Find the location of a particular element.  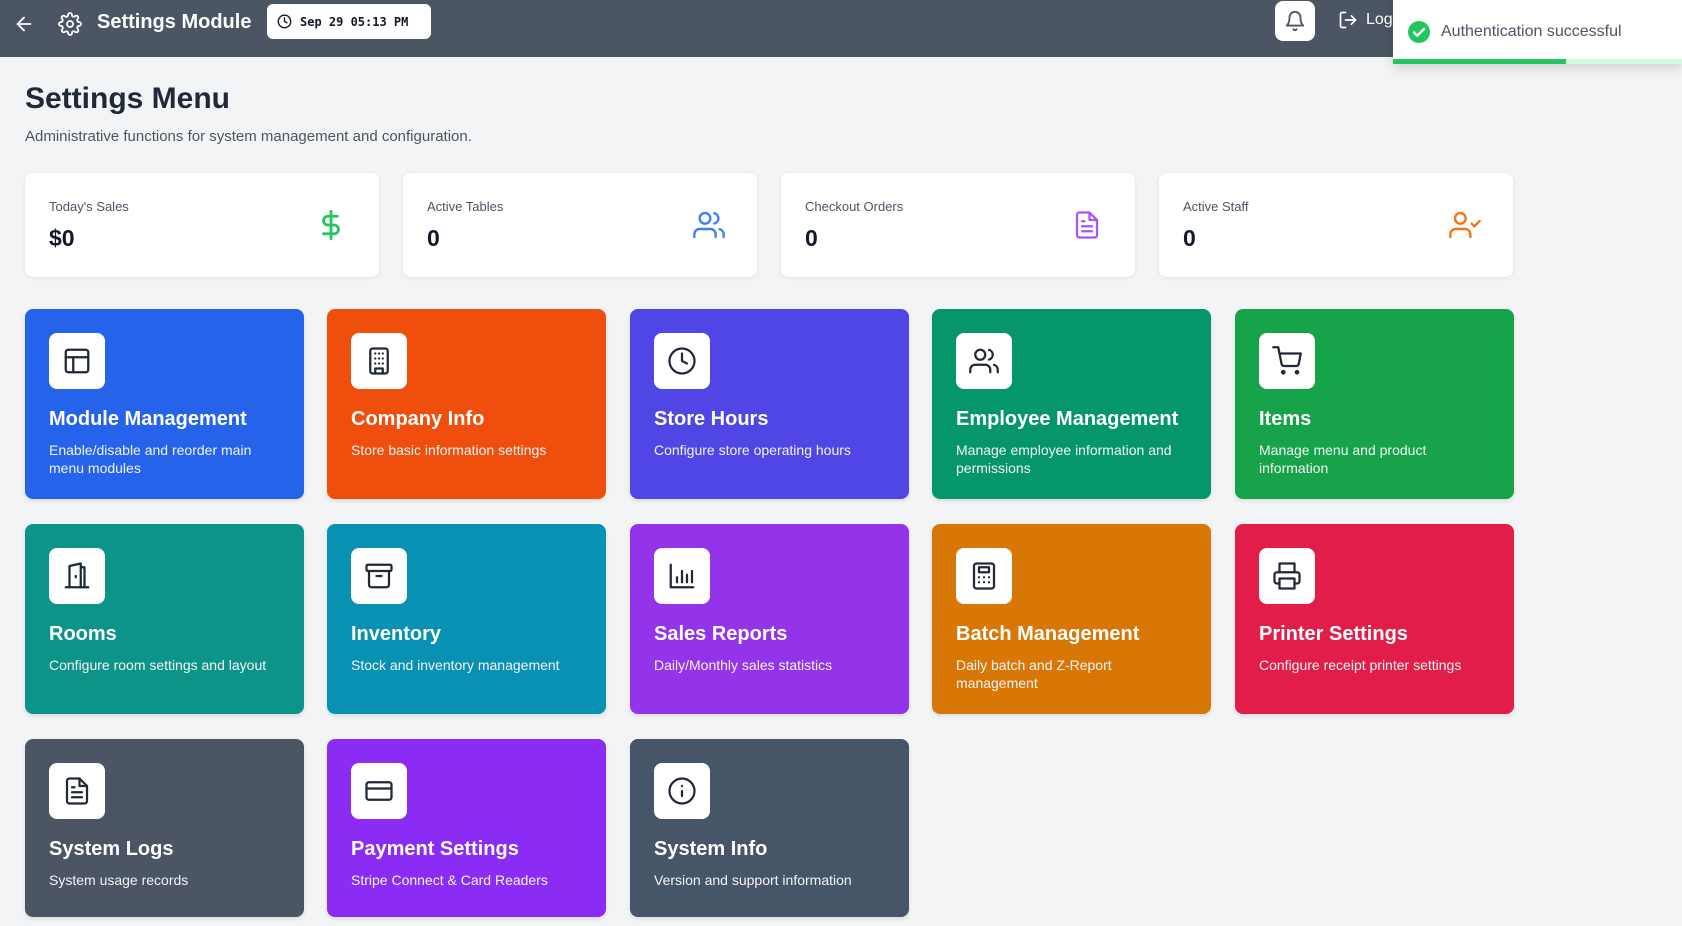

back-button is located at coordinates (24, 24).